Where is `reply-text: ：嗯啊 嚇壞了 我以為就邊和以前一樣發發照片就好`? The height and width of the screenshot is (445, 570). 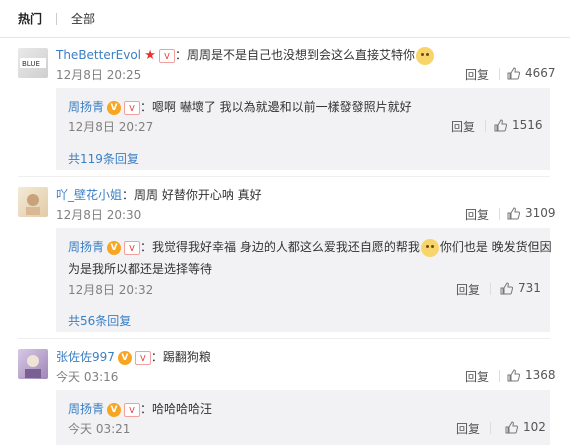 reply-text: ：嗯啊 嚇壞了 我以為就邊和以前一樣發發照片就好 is located at coordinates (276, 107).